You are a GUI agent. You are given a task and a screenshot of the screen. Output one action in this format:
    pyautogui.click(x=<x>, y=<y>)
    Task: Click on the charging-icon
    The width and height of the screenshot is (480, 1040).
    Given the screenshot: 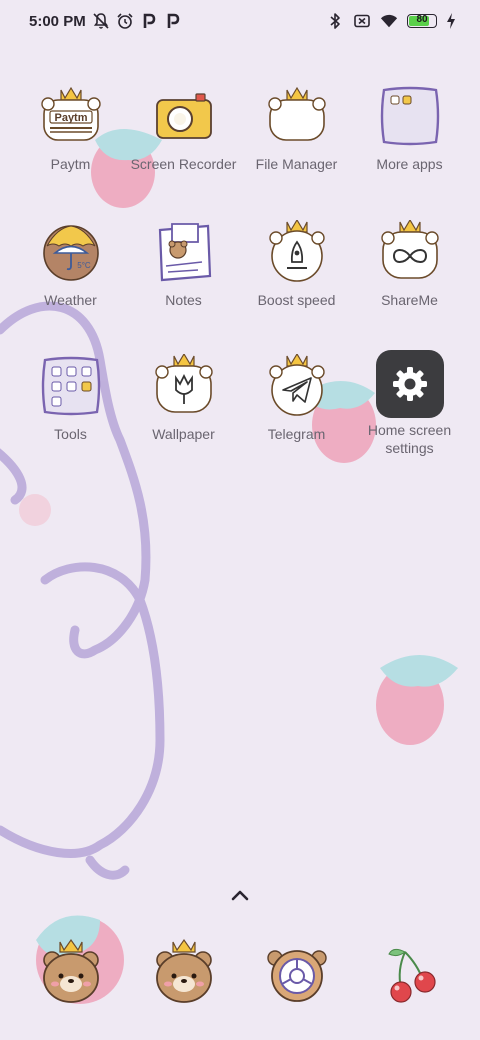 What is the action you would take?
    pyautogui.click(x=451, y=21)
    